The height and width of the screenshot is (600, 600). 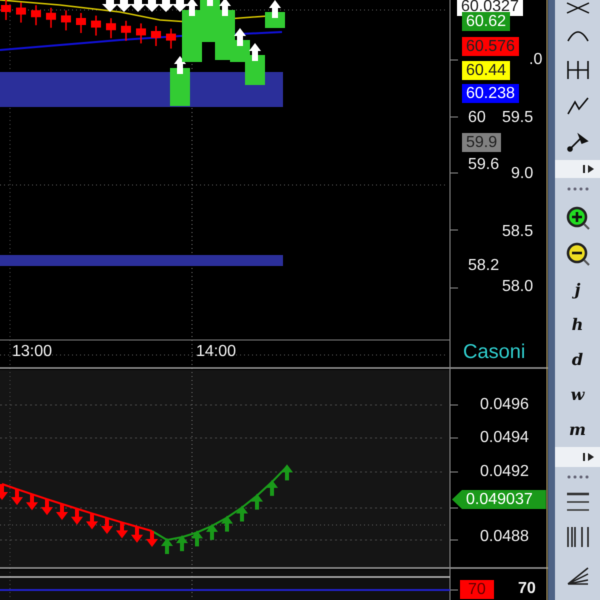 I want to click on axis-label: 0.0492, so click(x=504, y=472).